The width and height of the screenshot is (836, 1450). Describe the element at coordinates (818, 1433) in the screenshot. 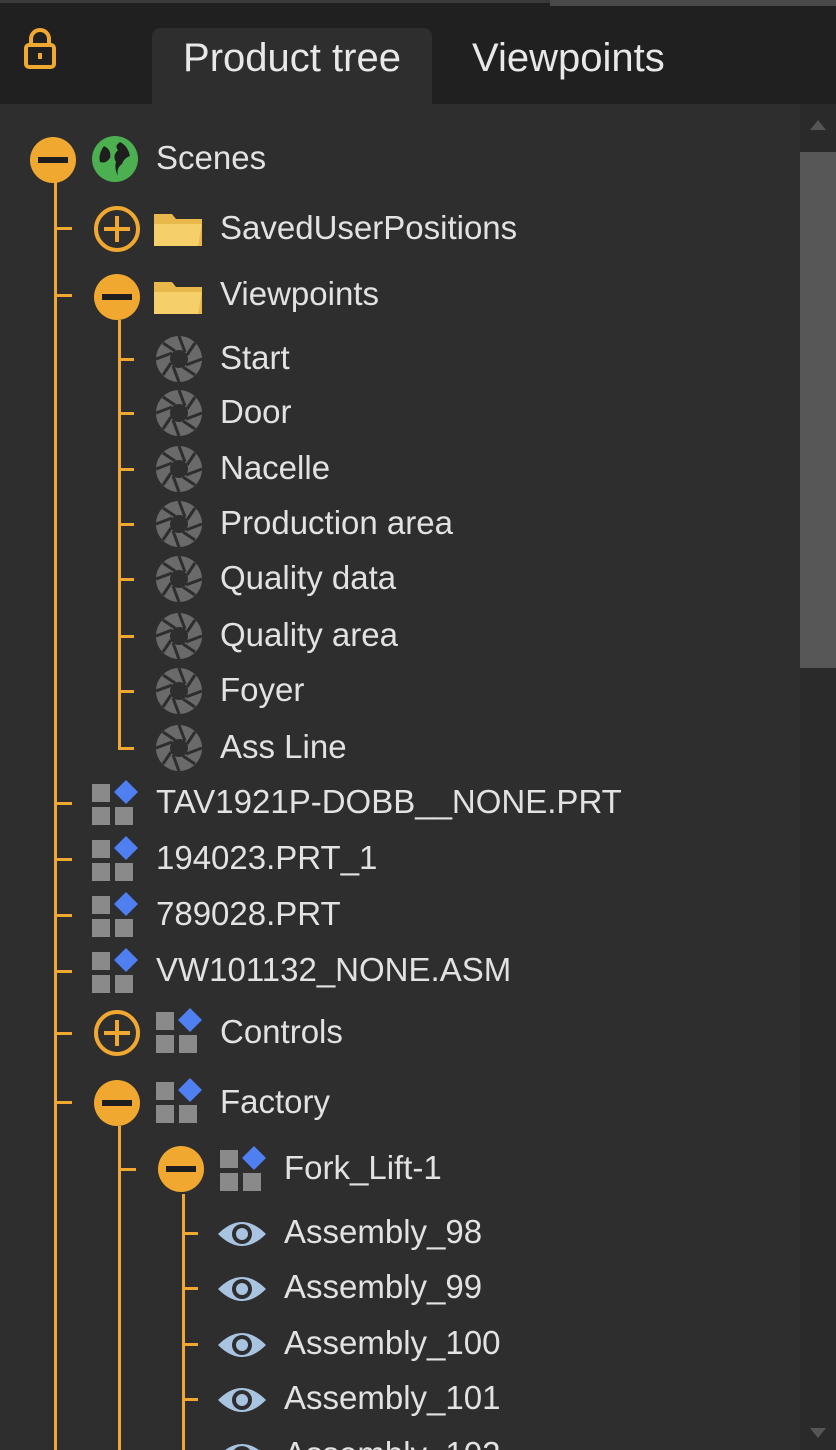

I see `scroll-down-arrow-icon` at that location.